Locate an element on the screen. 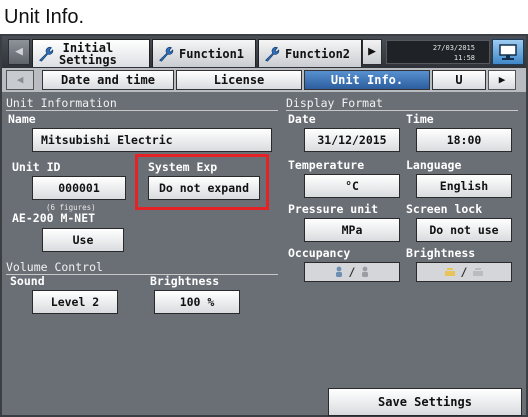  pressure-unit-label: Pressure unit is located at coordinates (333, 209).